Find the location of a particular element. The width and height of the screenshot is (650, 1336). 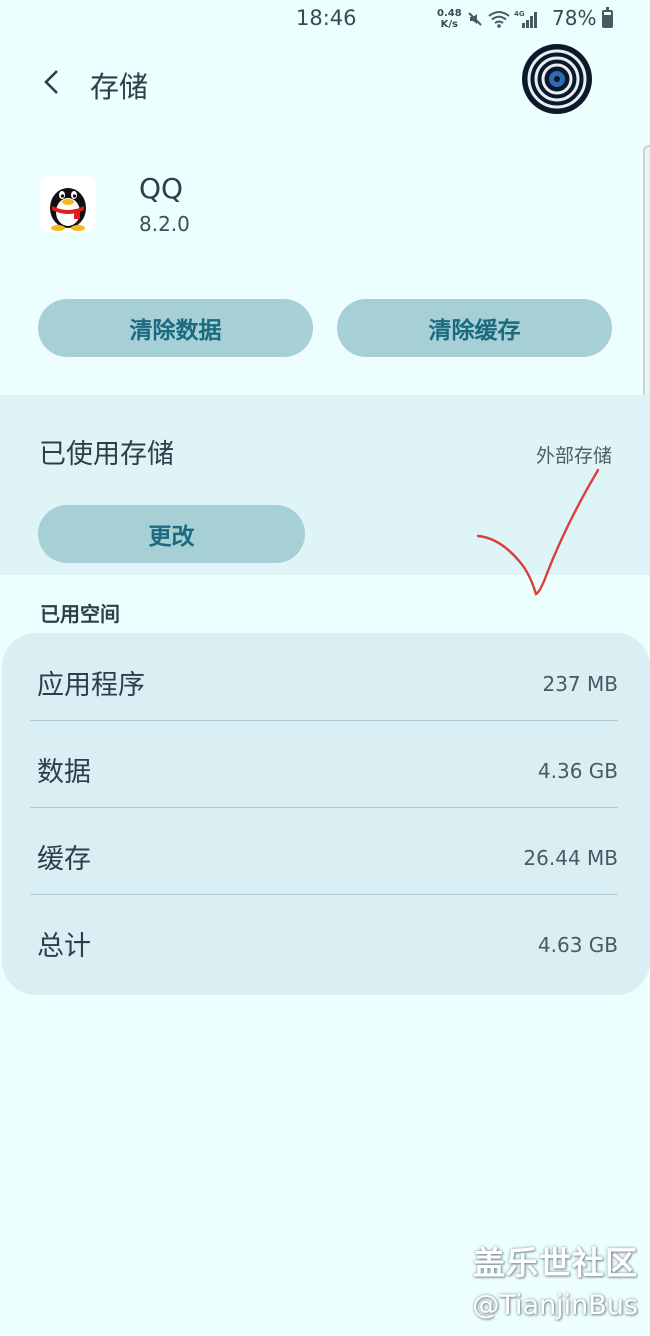

usage-row-label: 数据 is located at coordinates (64, 772).